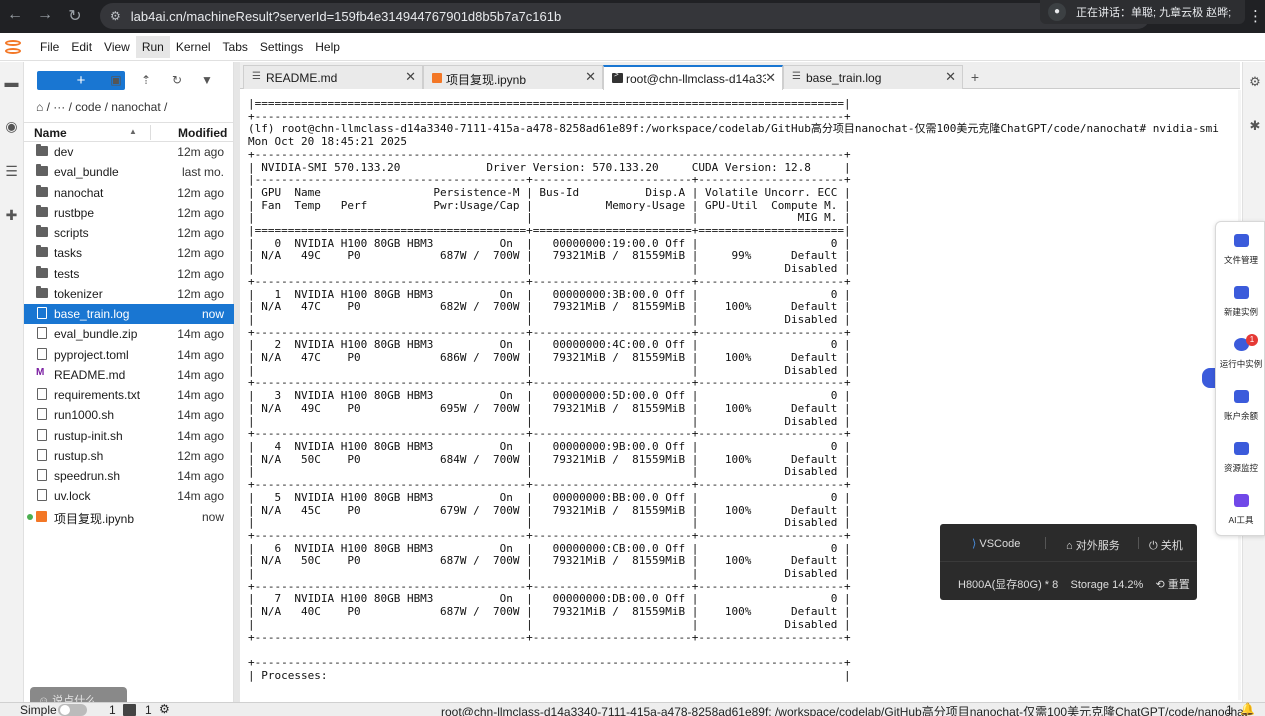 The height and width of the screenshot is (716, 1265). What do you see at coordinates (1209, 378) in the screenshot?
I see `collapse-toolbar-handle` at bounding box center [1209, 378].